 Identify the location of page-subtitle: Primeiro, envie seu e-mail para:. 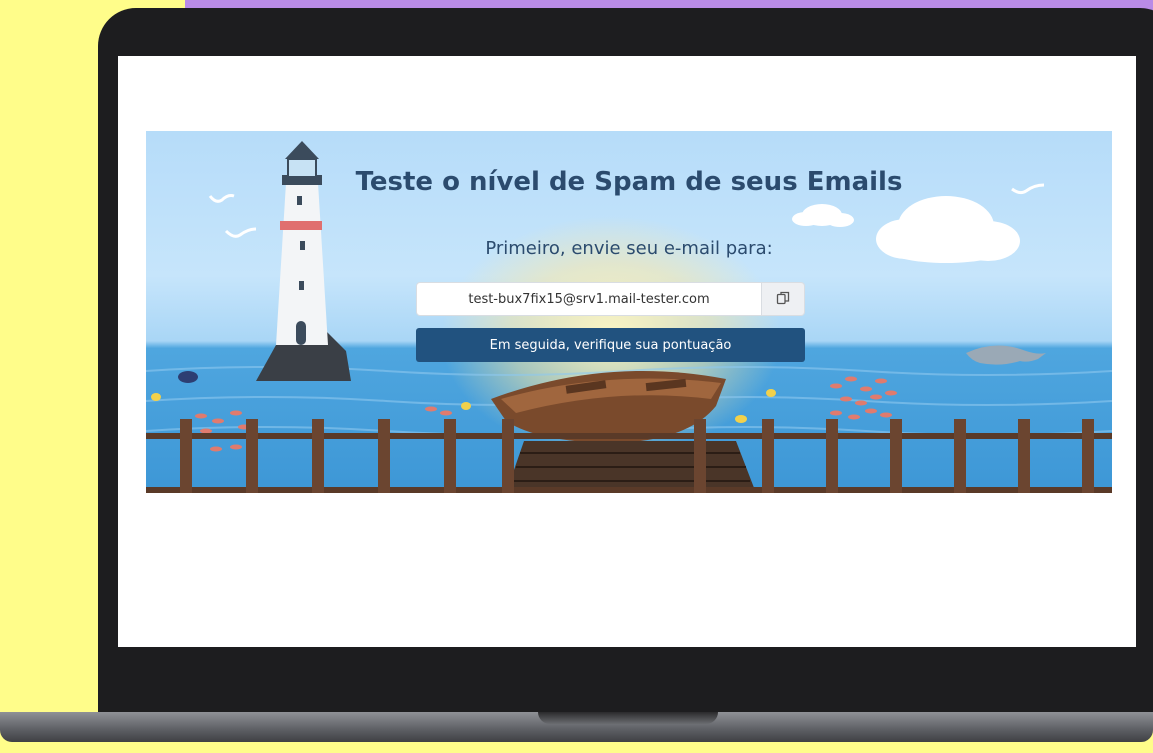
(629, 248).